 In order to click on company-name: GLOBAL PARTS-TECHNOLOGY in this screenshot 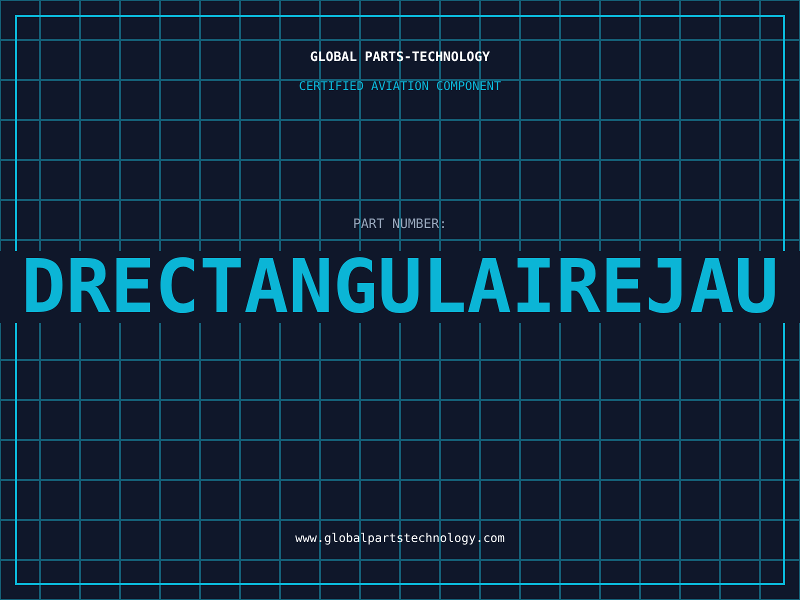, I will do `click(400, 57)`.